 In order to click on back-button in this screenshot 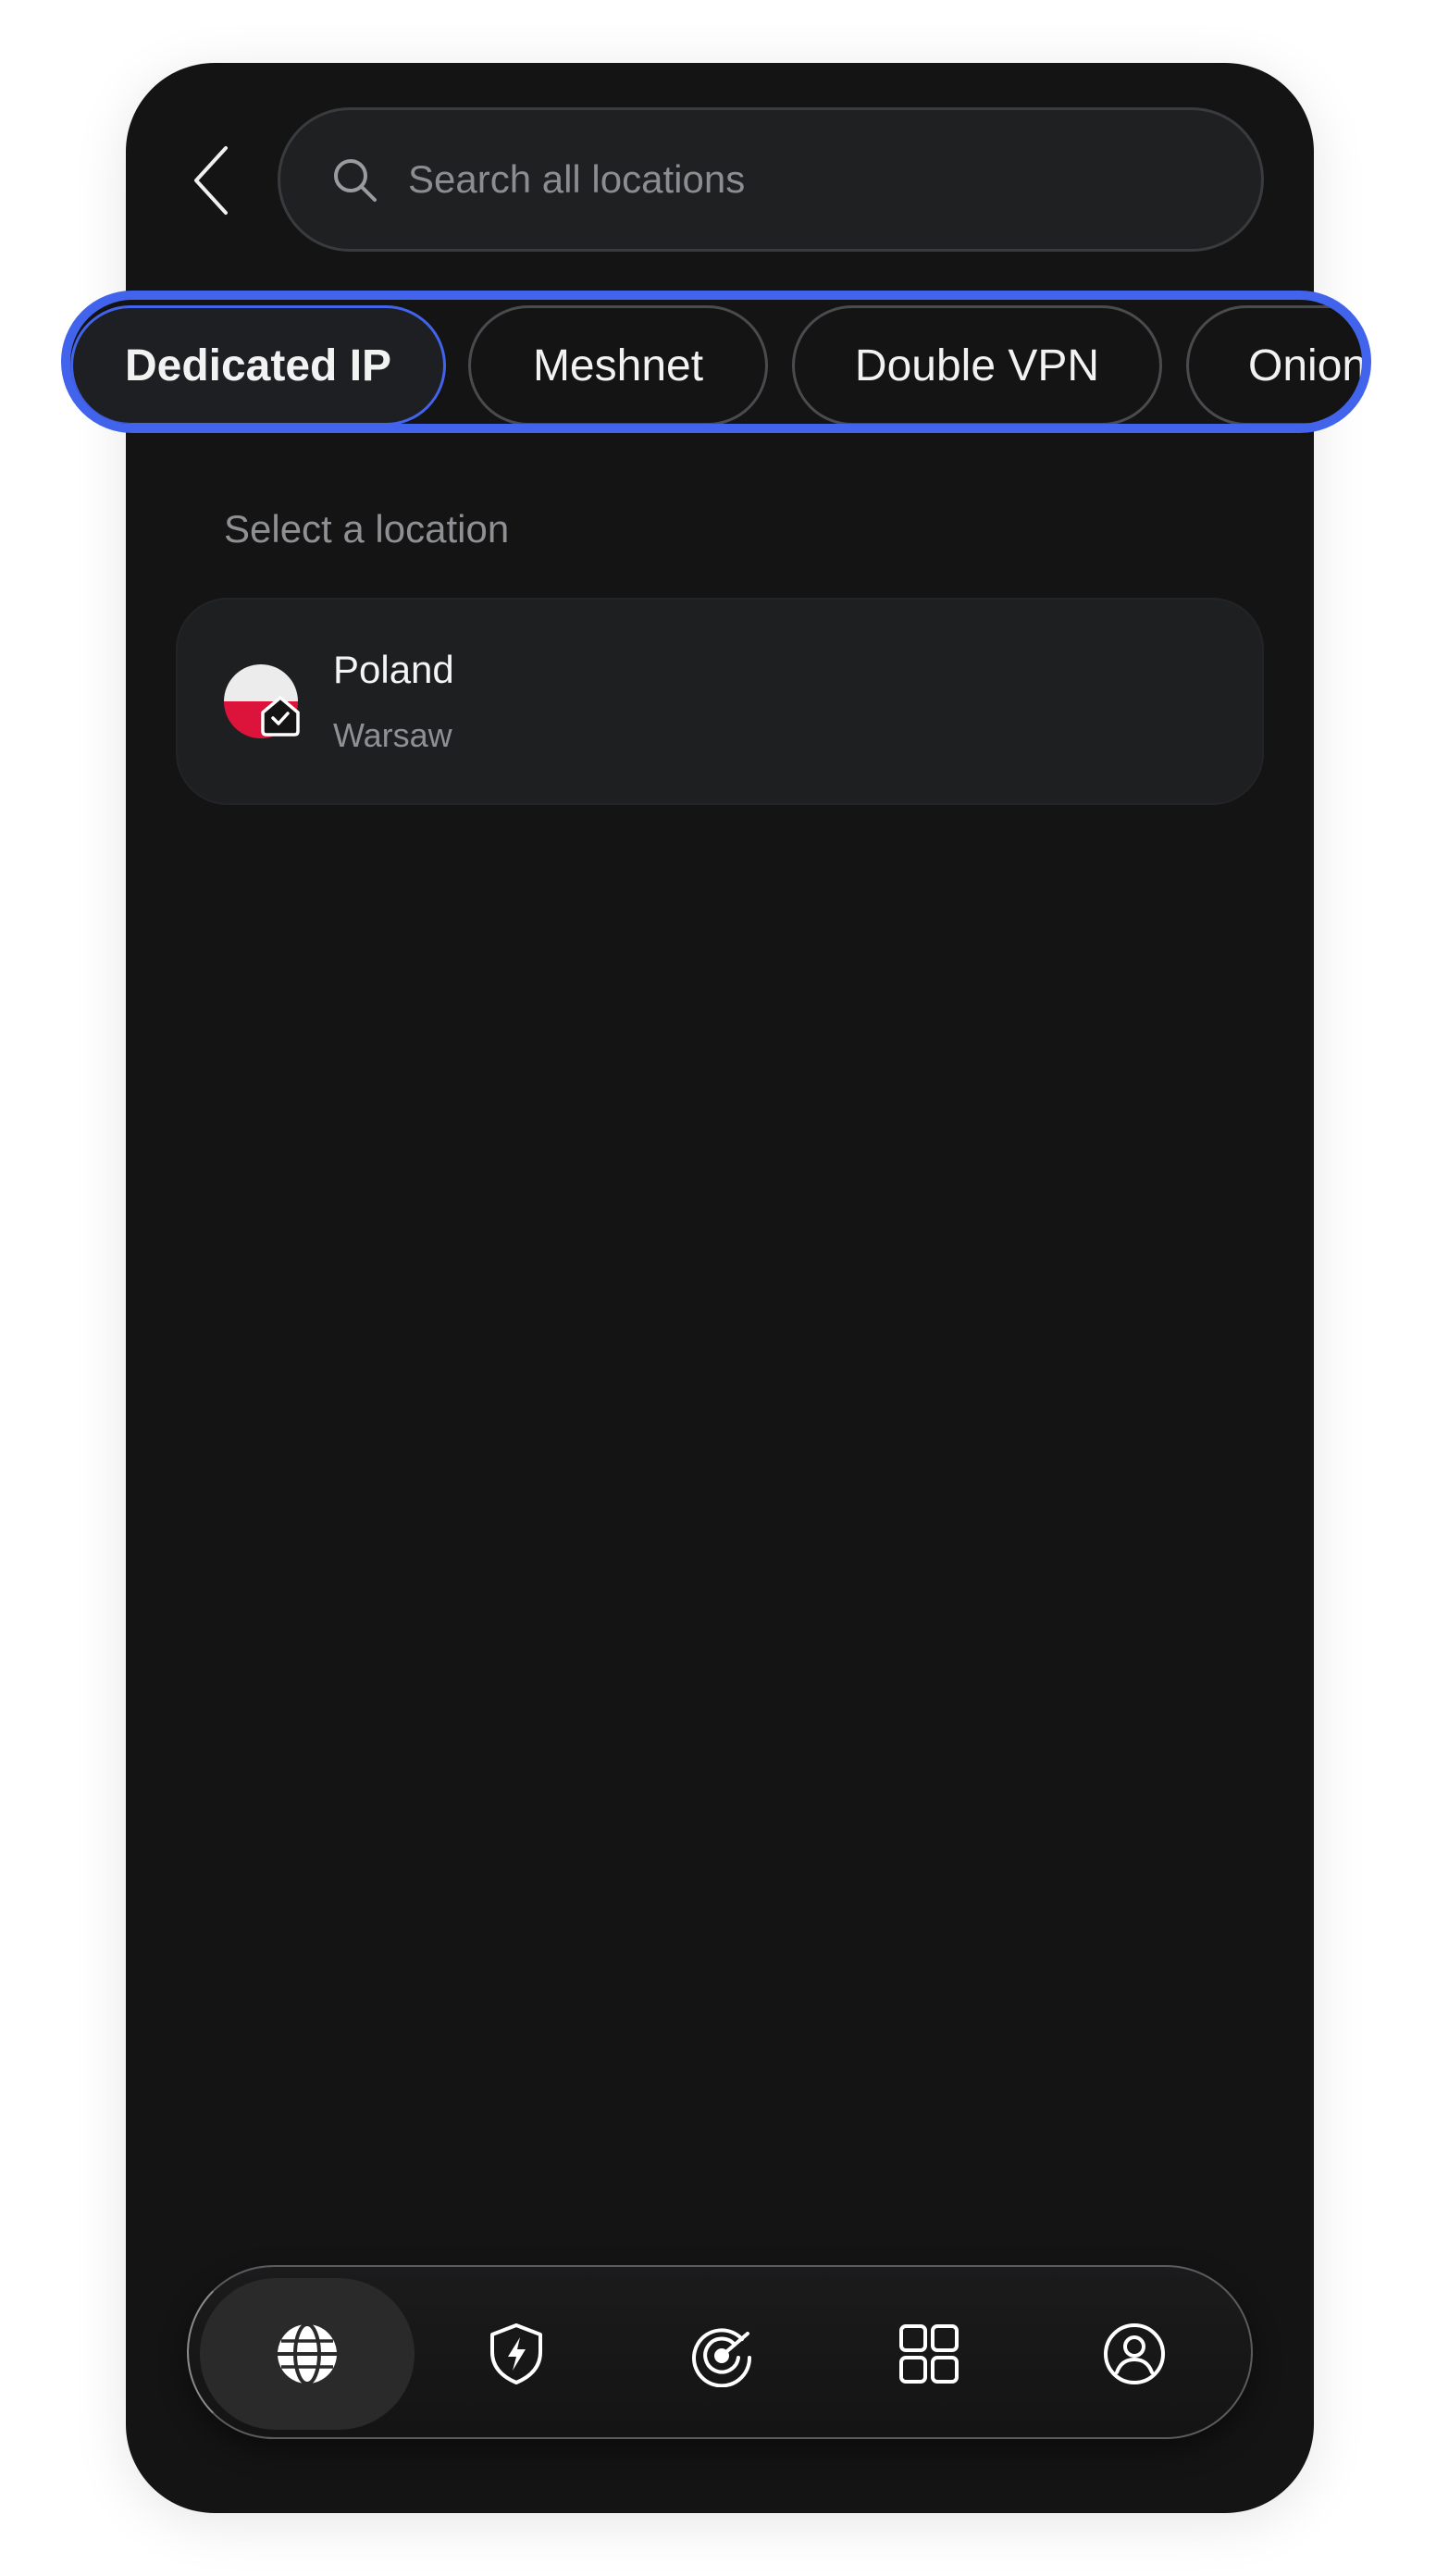, I will do `click(211, 181)`.